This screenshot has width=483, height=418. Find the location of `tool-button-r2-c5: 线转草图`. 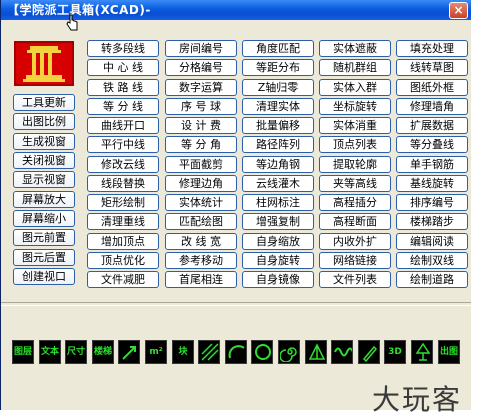

tool-button-r2-c5: 线转草图 is located at coordinates (432, 67).